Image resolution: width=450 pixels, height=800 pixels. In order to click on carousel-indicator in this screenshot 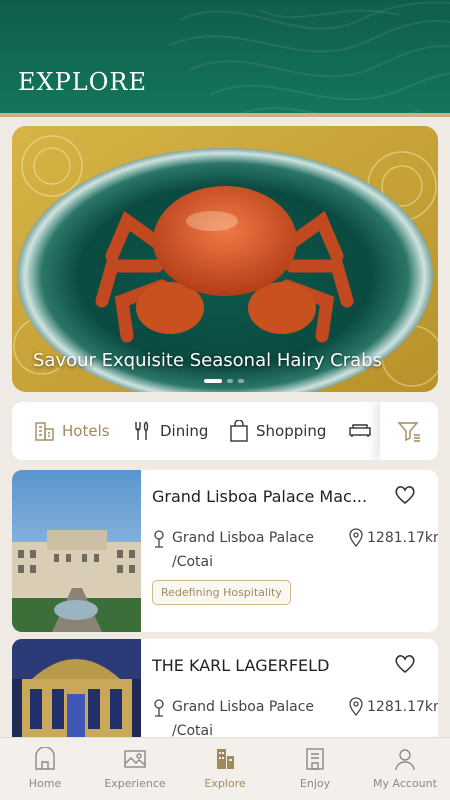, I will do `click(224, 381)`.